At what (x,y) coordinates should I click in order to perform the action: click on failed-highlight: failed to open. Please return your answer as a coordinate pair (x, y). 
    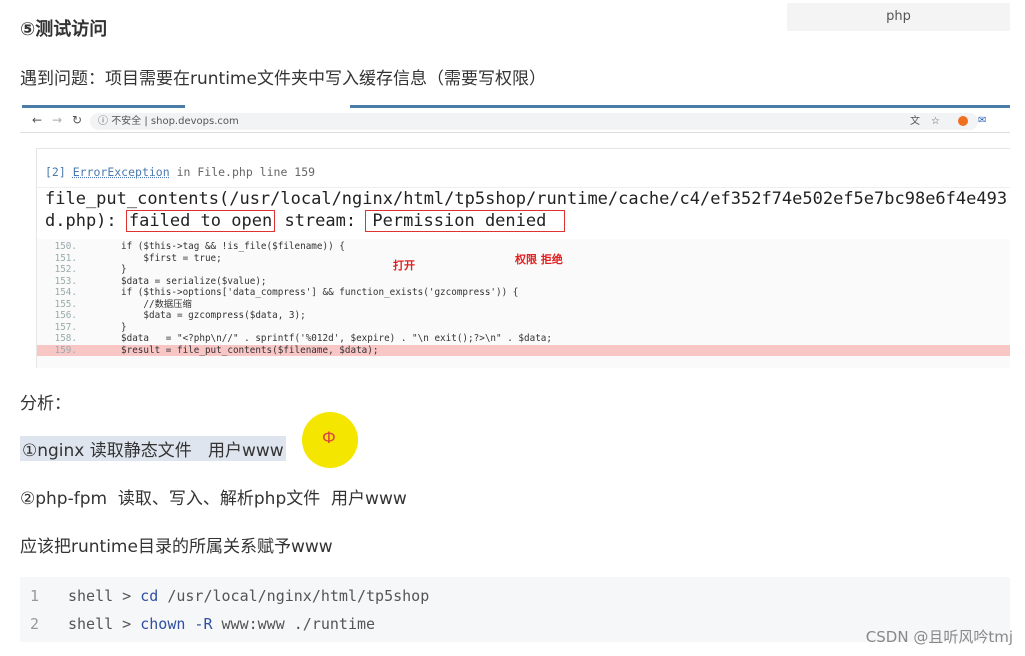
    Looking at the image, I should click on (200, 221).